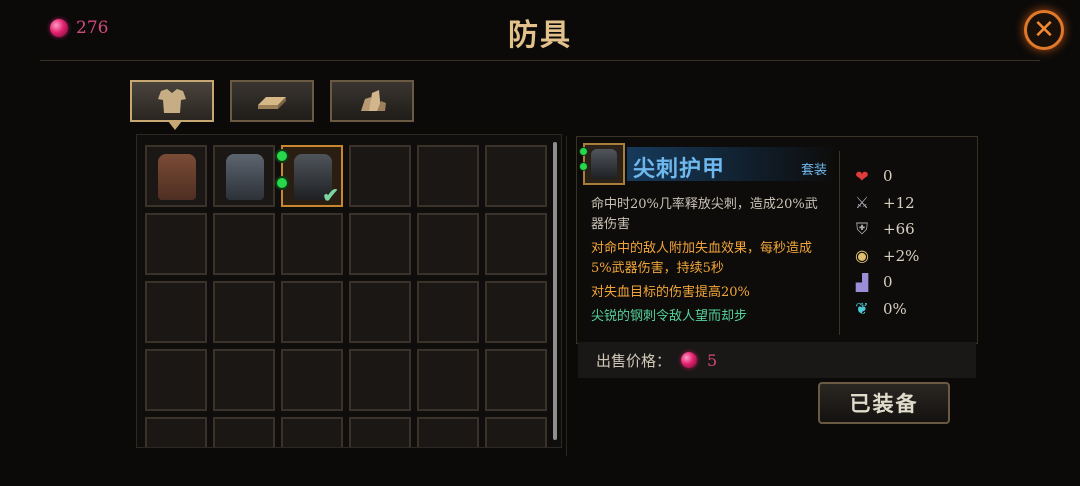 The width and height of the screenshot is (1080, 486). Describe the element at coordinates (899, 202) in the screenshot. I see `stat-value: +12` at that location.